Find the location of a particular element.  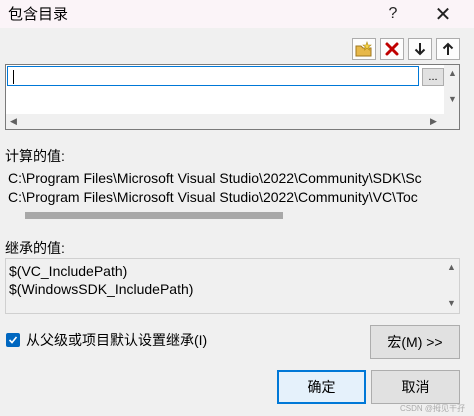

delete-x-icon is located at coordinates (392, 49).